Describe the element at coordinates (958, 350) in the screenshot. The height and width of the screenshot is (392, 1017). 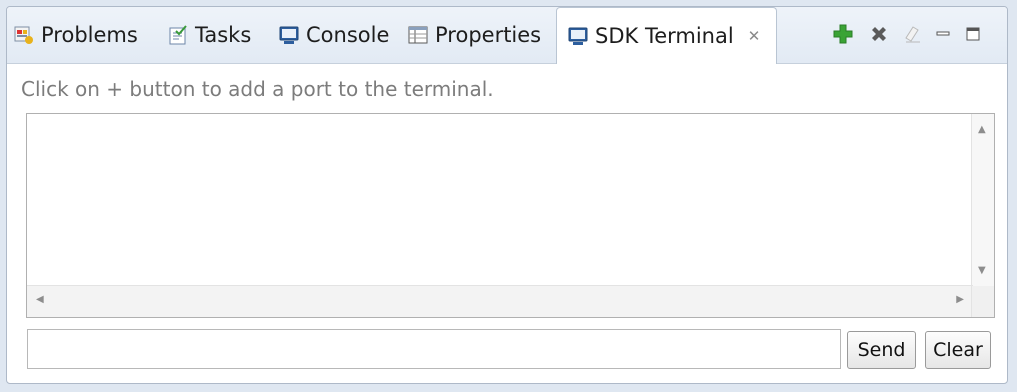
I see `clear-button: Clear` at that location.